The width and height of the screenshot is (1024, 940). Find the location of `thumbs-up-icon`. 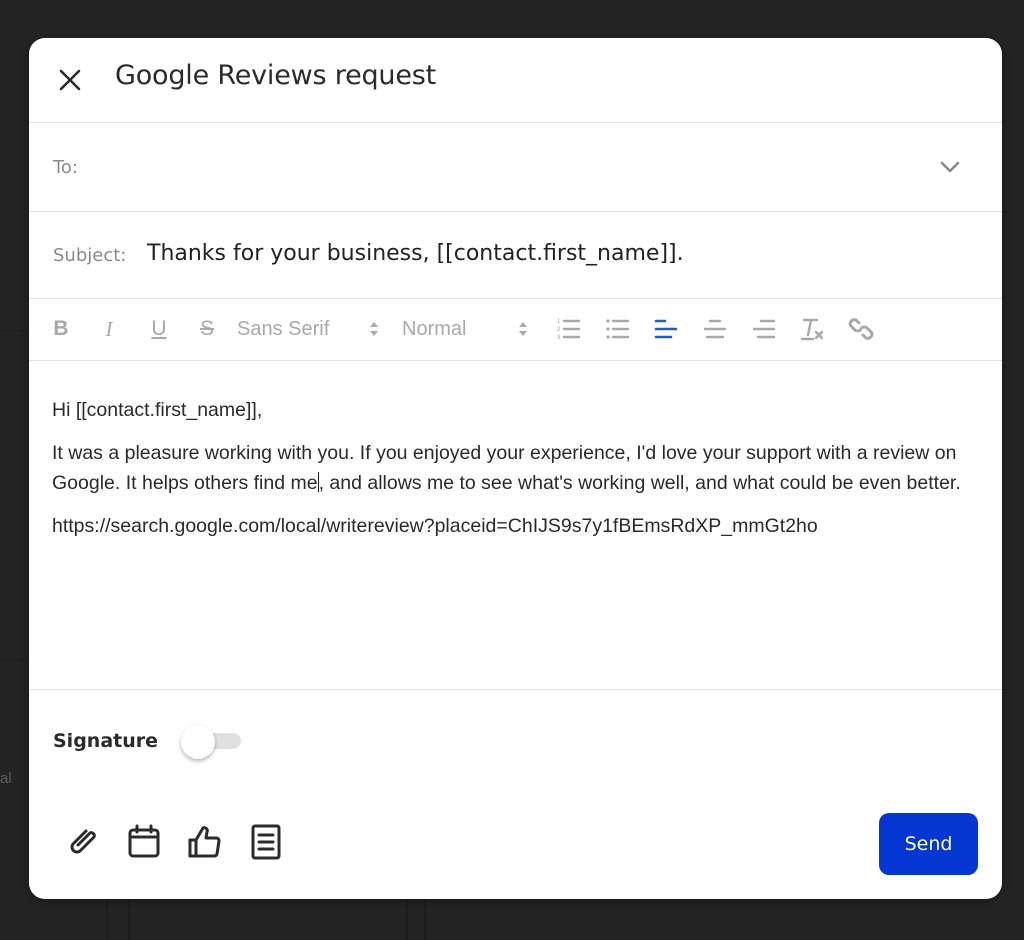

thumbs-up-icon is located at coordinates (205, 842).